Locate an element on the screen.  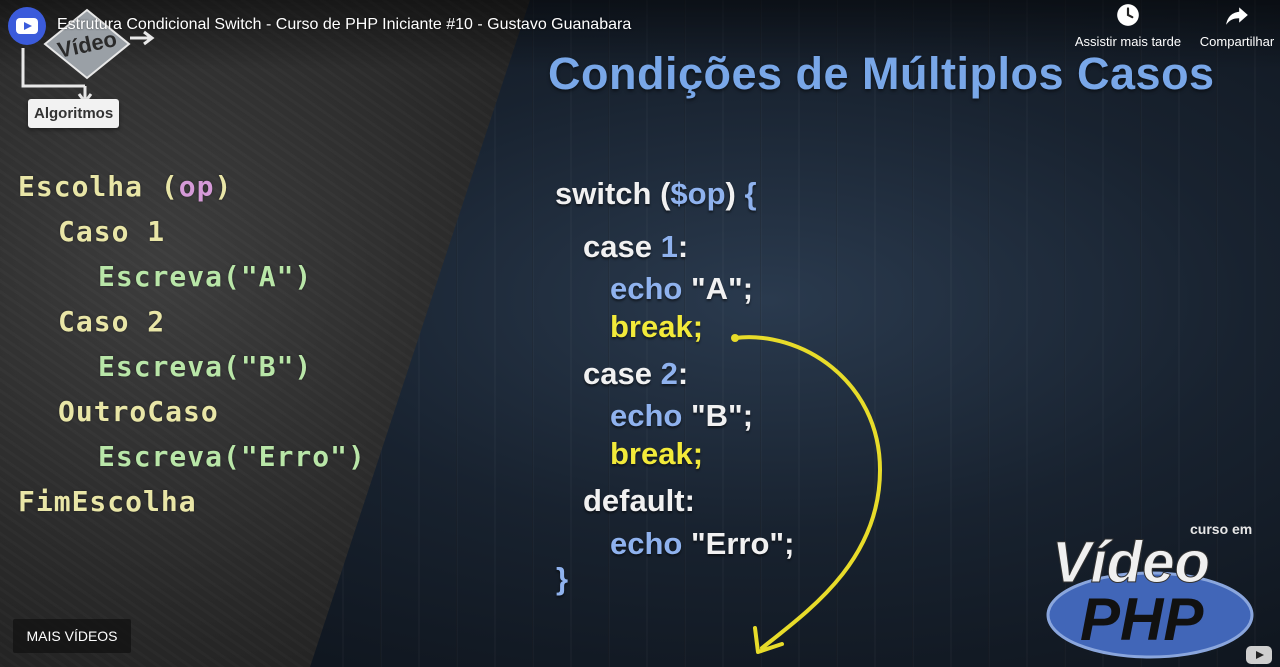
youtube-logo-icon is located at coordinates (1259, 655).